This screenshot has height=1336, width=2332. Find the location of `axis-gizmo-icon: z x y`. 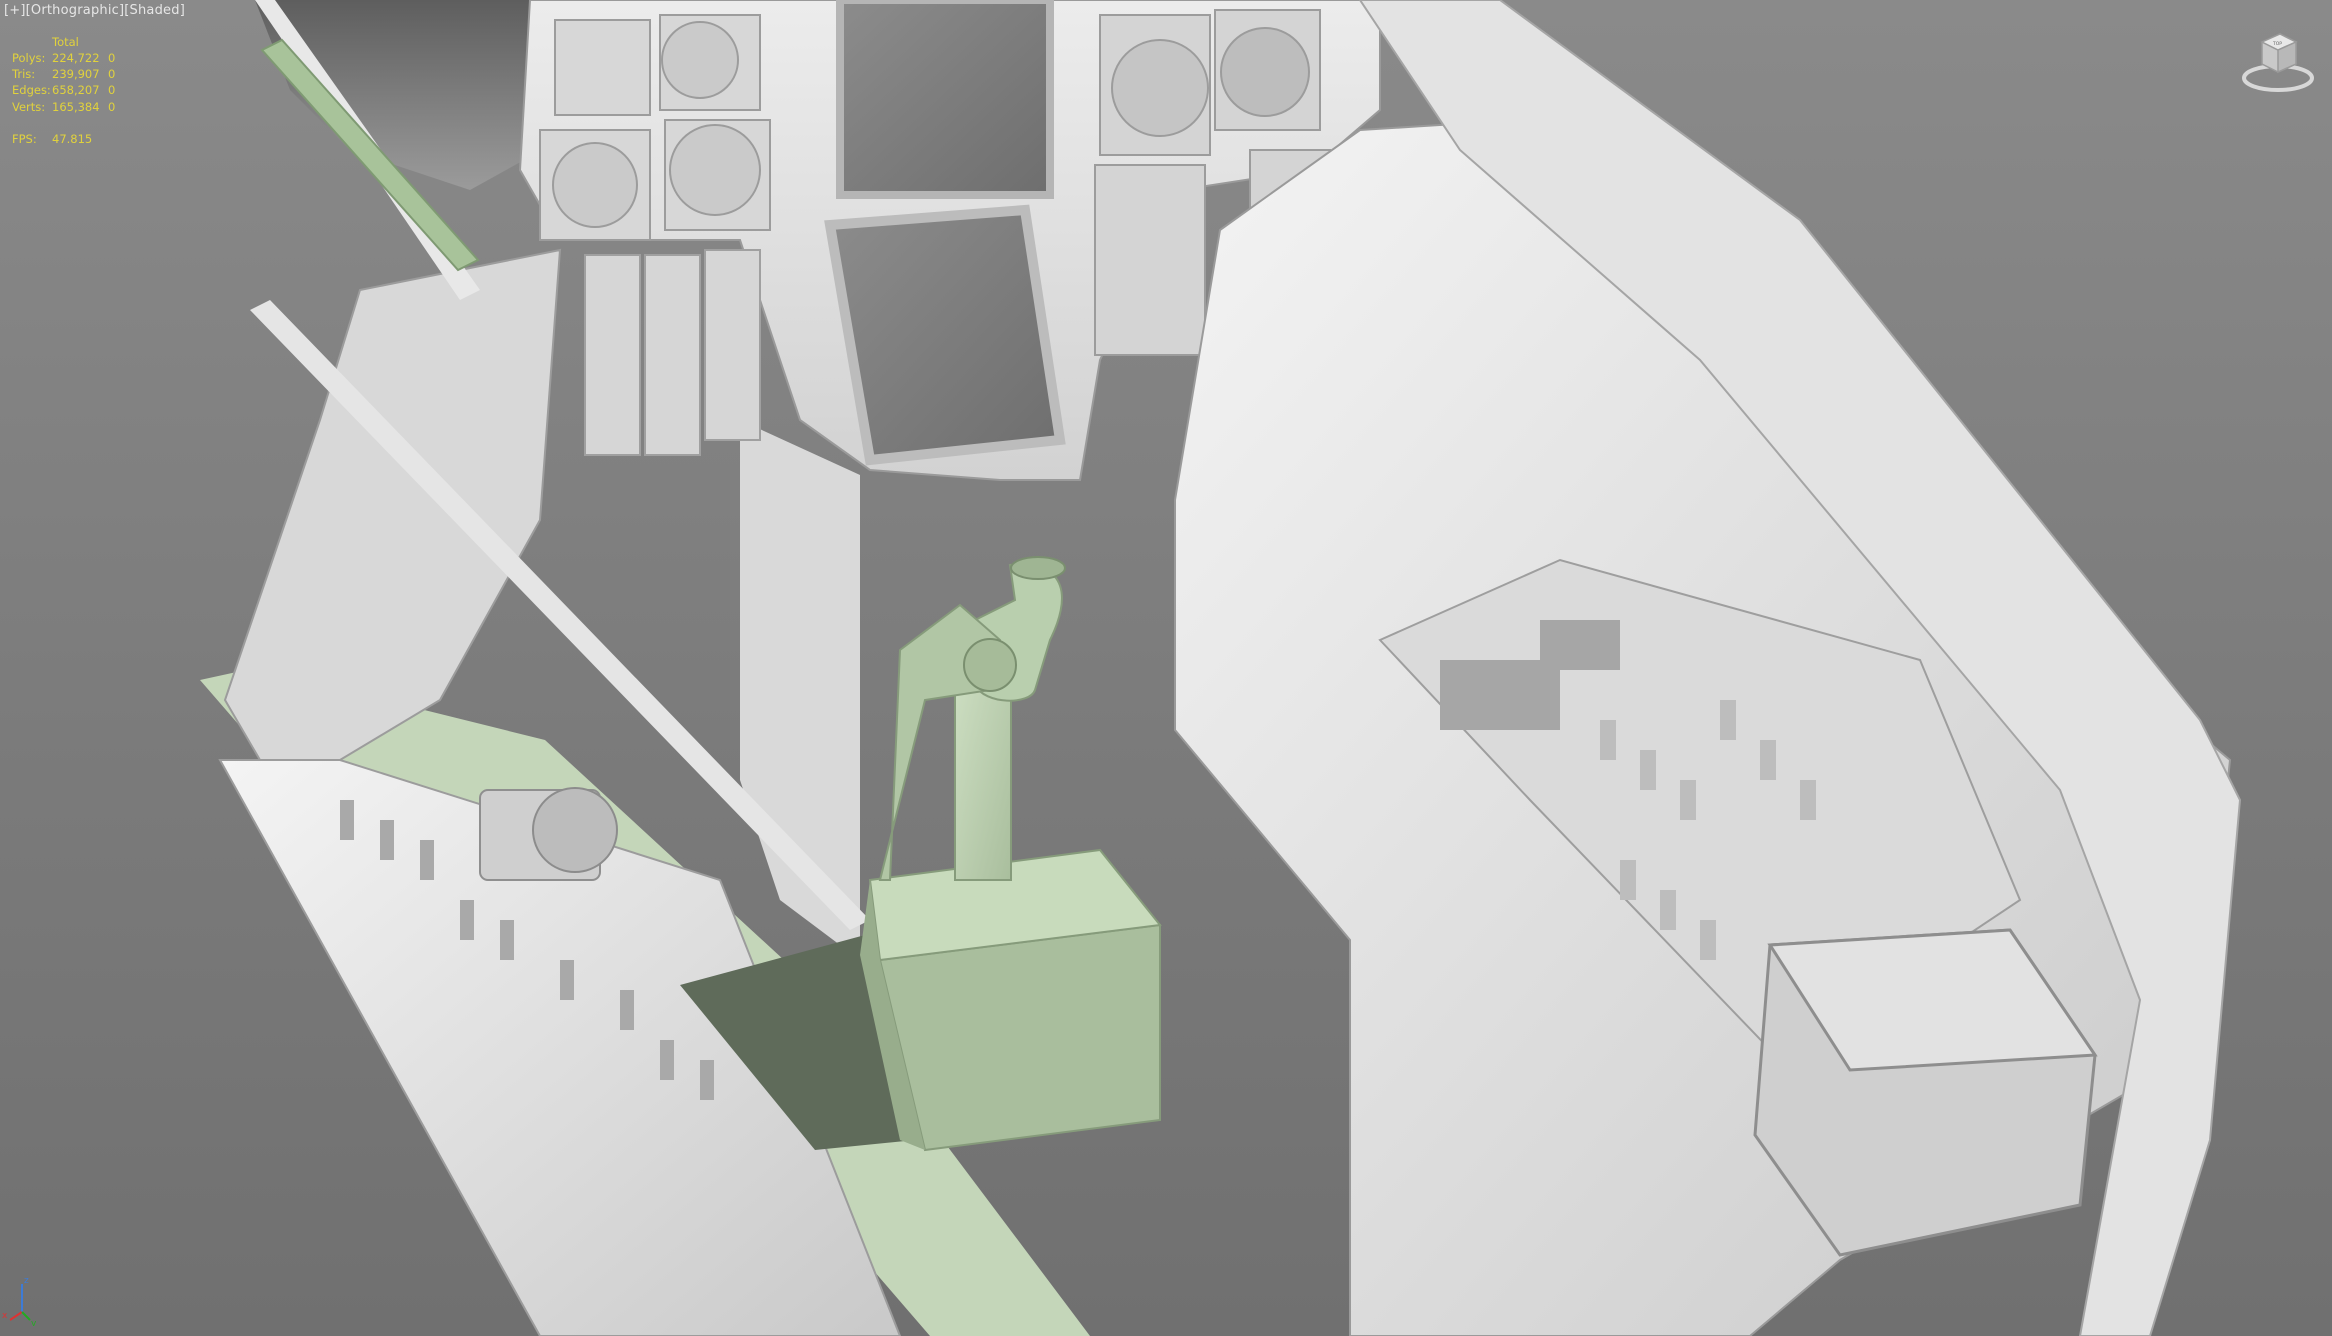

axis-gizmo-icon: z x y is located at coordinates (19, 1301).